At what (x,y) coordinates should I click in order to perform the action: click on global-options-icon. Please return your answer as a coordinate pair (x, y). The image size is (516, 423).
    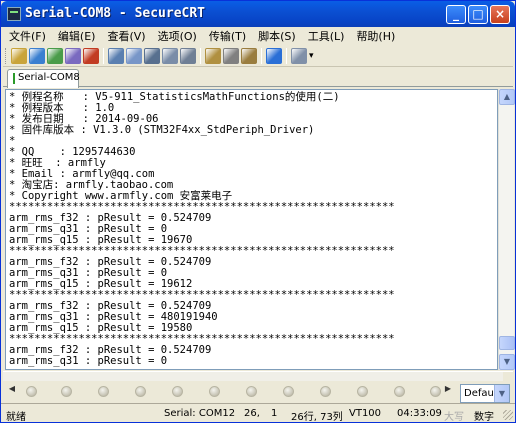
    Looking at the image, I should click on (231, 56).